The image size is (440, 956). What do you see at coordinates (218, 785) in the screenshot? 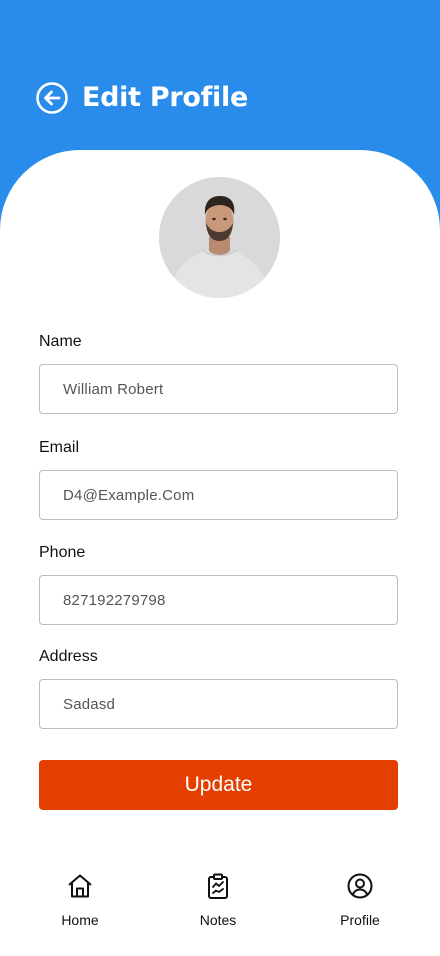
I see `update-button: Update` at bounding box center [218, 785].